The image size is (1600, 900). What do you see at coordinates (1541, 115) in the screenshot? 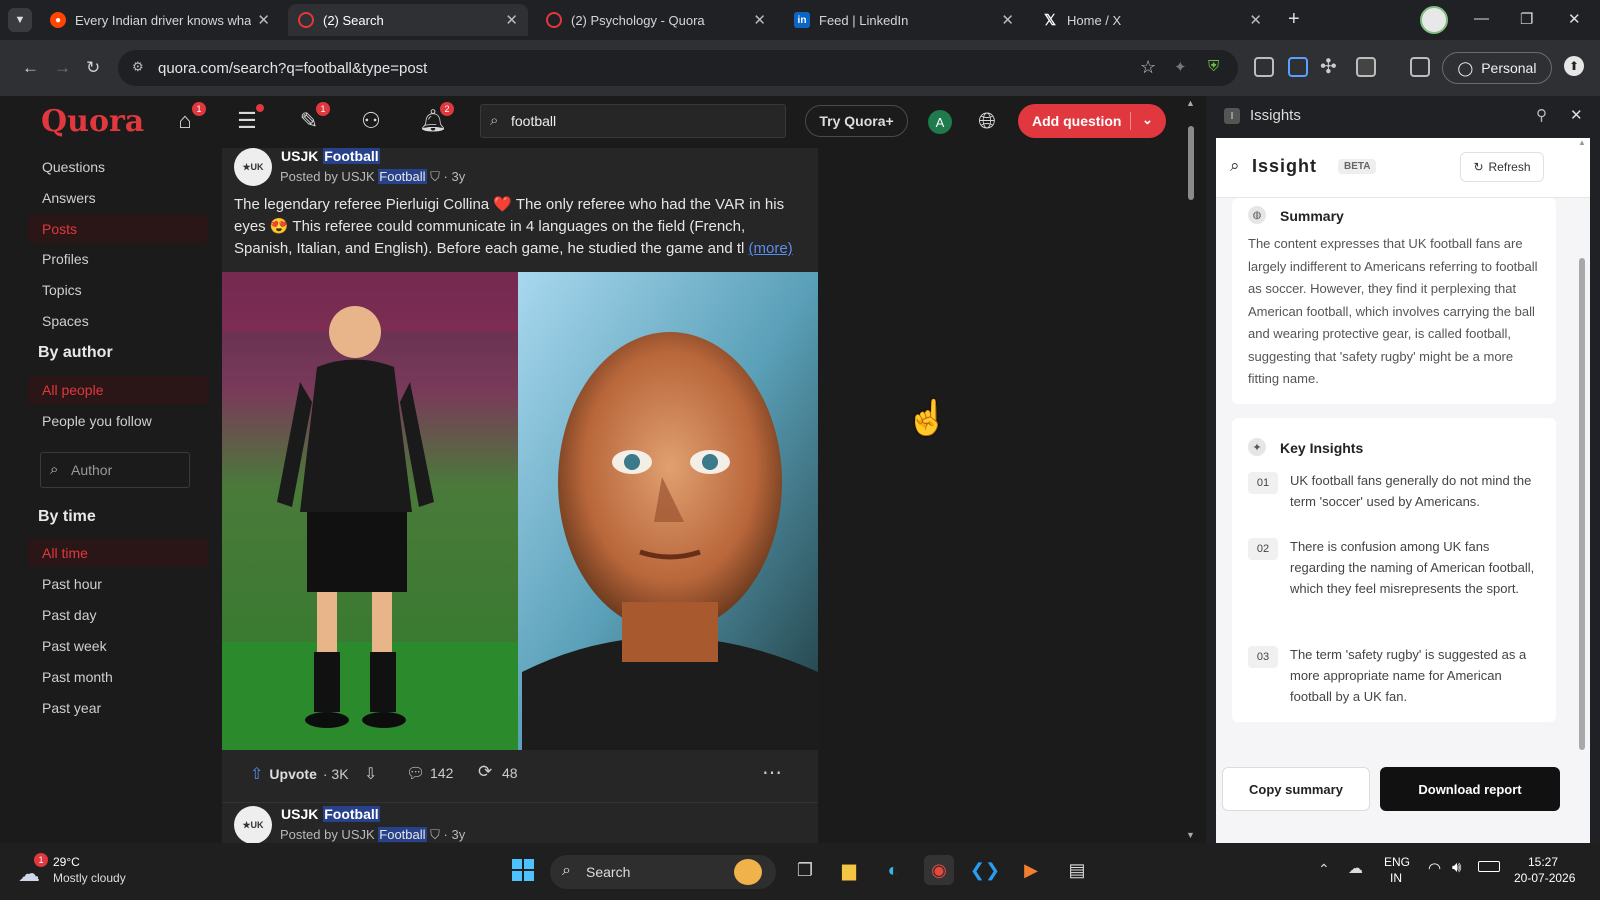
I see `pin-icon: ⚲` at bounding box center [1541, 115].